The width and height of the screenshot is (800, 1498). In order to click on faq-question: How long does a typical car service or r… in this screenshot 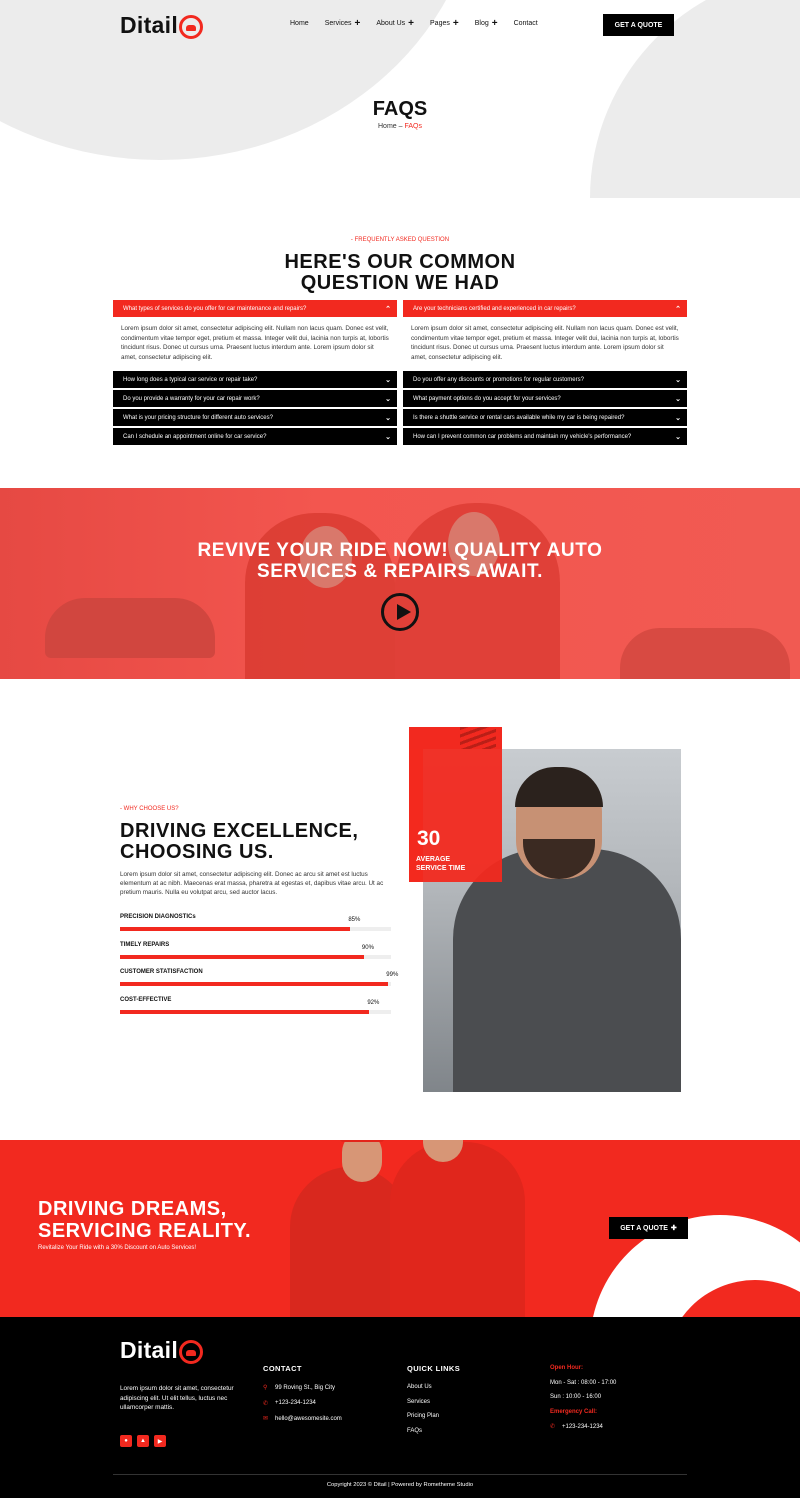, I will do `click(255, 379)`.